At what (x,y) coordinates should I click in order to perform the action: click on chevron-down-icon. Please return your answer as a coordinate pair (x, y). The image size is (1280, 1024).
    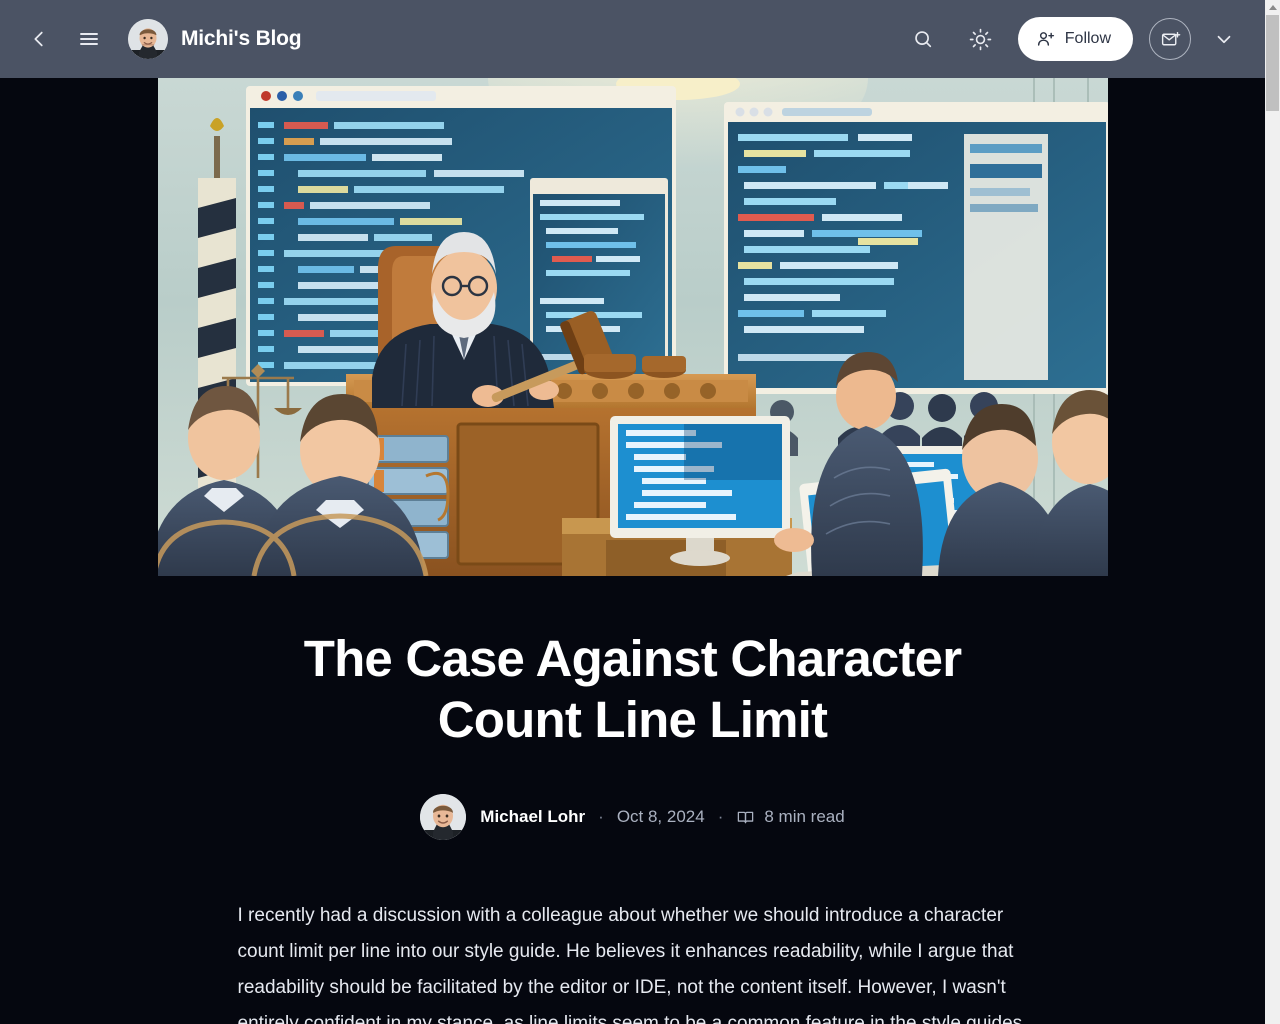
    Looking at the image, I should click on (1224, 39).